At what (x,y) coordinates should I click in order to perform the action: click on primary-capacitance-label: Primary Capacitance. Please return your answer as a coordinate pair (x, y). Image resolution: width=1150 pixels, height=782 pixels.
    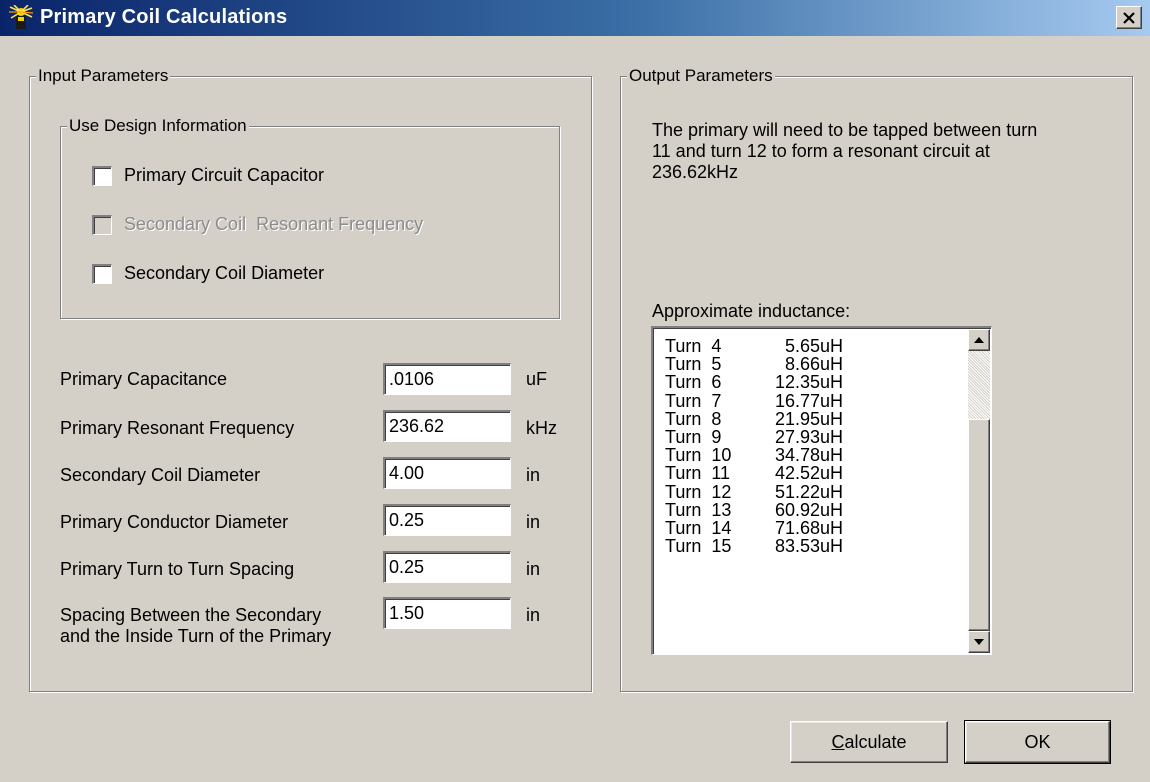
    Looking at the image, I should click on (144, 379).